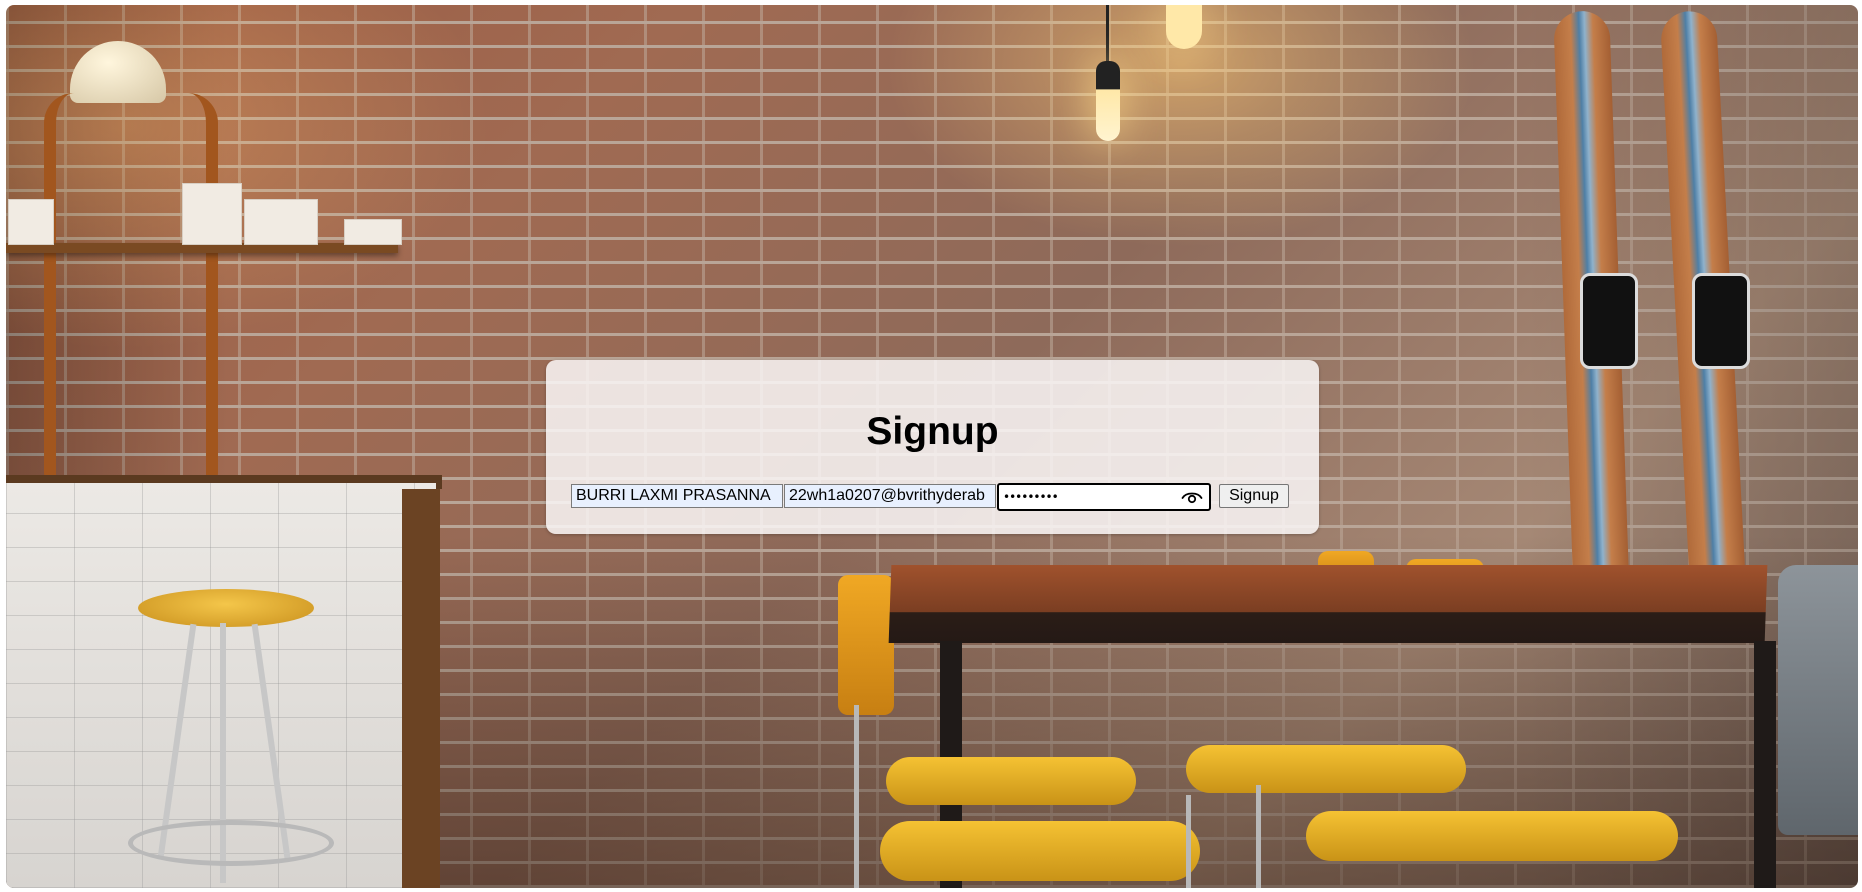 This screenshot has height=892, width=1862. What do you see at coordinates (1765, 764) in the screenshot?
I see `table-leg` at bounding box center [1765, 764].